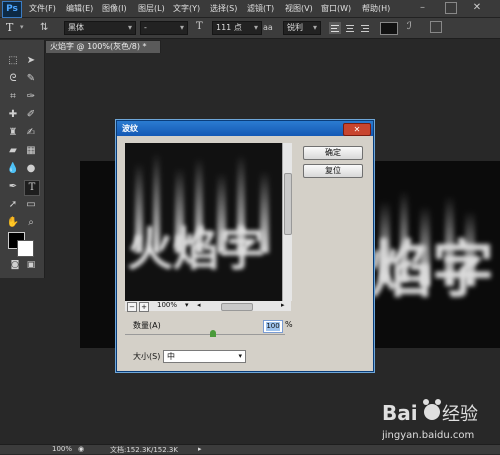 The height and width of the screenshot is (455, 500). What do you see at coordinates (350, 28) in the screenshot?
I see `align-center-icon` at bounding box center [350, 28].